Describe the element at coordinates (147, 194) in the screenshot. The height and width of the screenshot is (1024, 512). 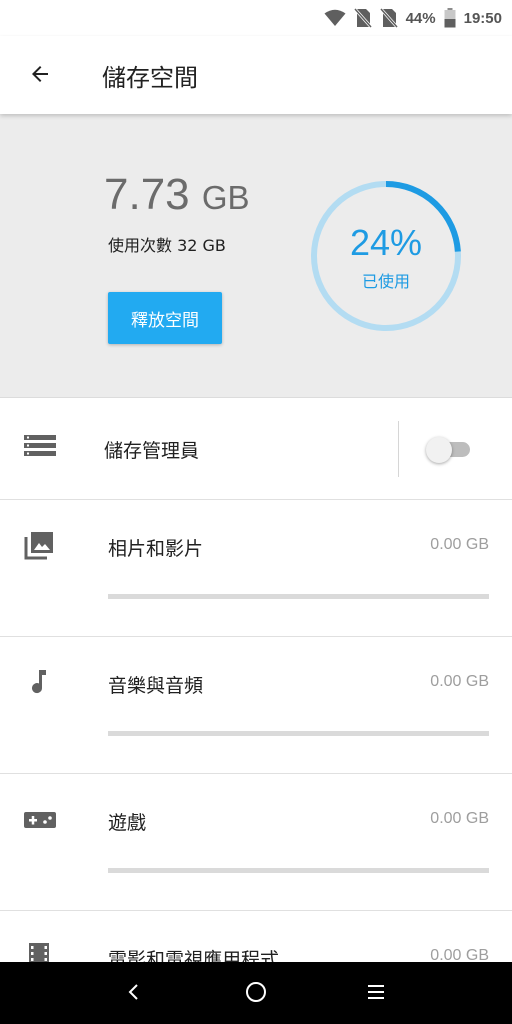
I see `used-value: 7.73` at that location.